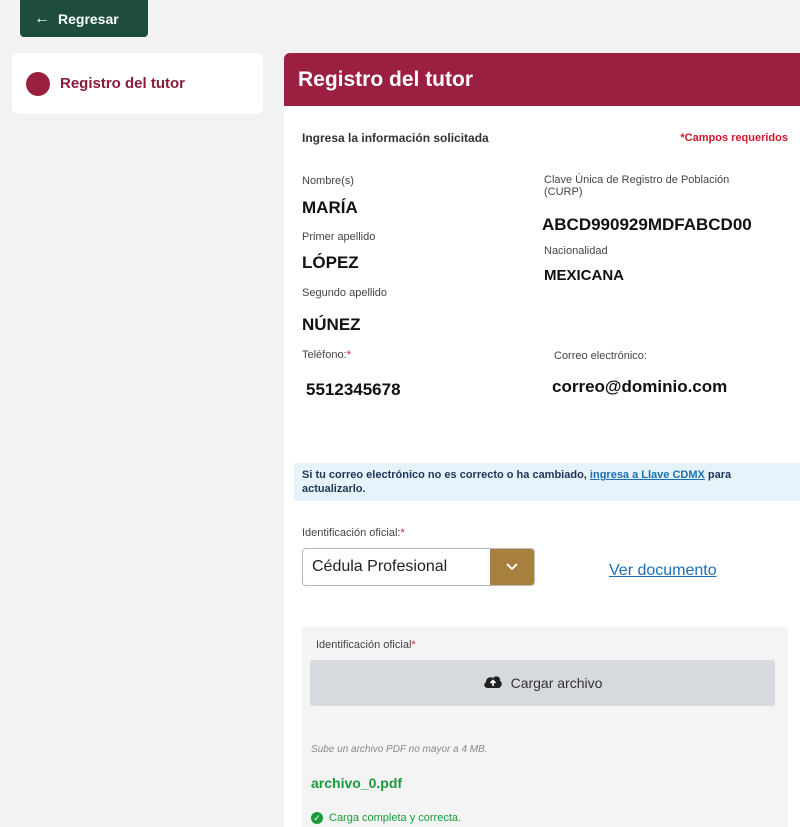  Describe the element at coordinates (556, 683) in the screenshot. I see `upload-button-label: Cargar archivo` at that location.